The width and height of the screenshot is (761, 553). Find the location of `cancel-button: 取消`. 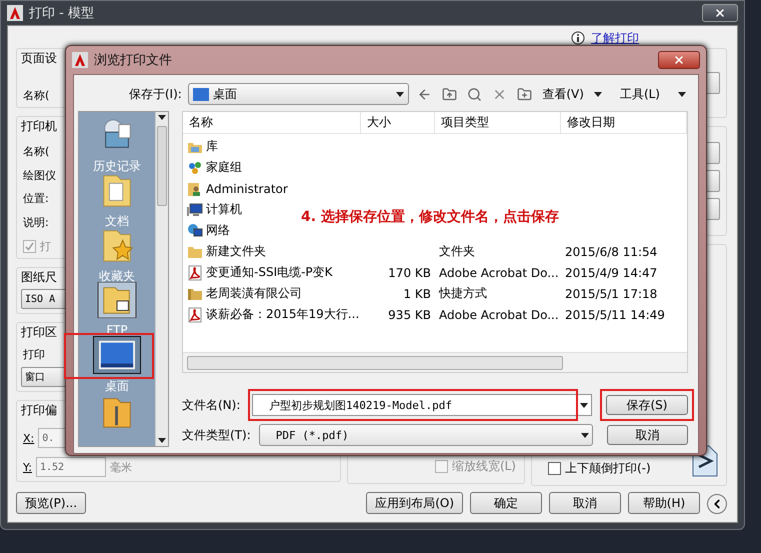

cancel-button: 取消 is located at coordinates (647, 435).